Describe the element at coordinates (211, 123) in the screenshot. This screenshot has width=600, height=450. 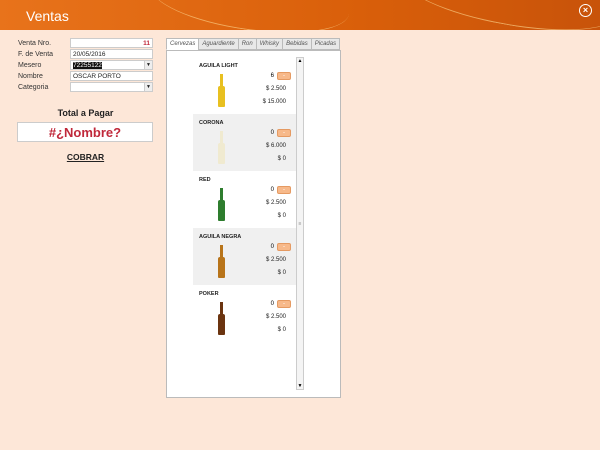
I see `product-name: CORONA` at that location.